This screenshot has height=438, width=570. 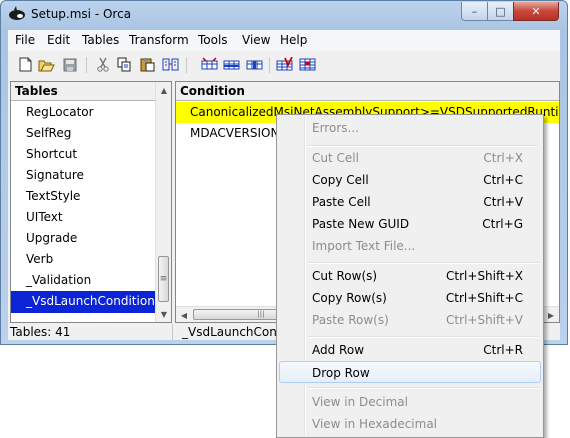 What do you see at coordinates (410, 180) in the screenshot?
I see `menu-item-copy-cell: Copy Cell Ctrl+C` at bounding box center [410, 180].